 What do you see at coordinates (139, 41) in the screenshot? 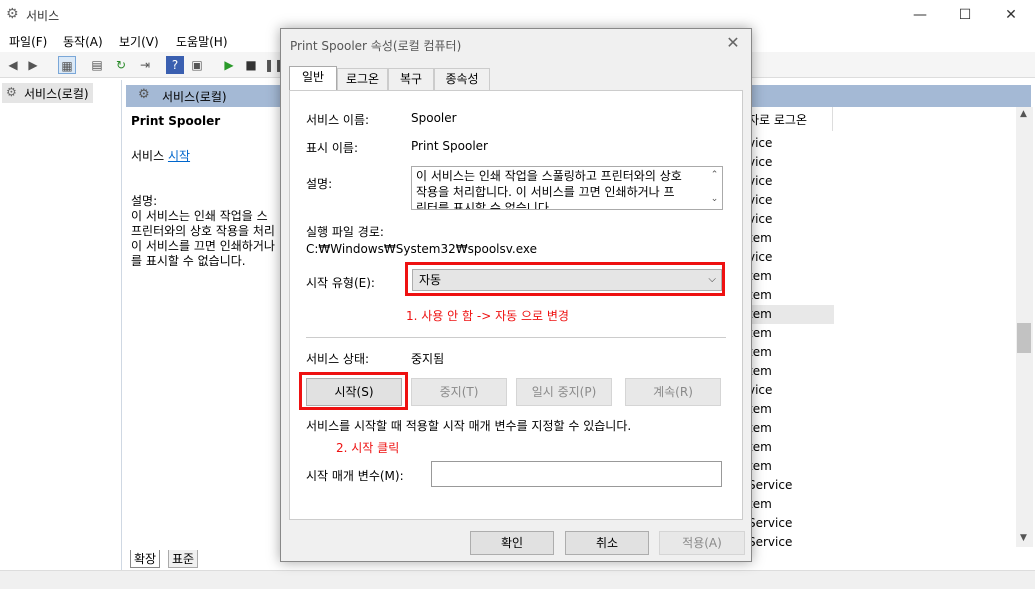
I see `menu-view: 보기(V)` at bounding box center [139, 41].